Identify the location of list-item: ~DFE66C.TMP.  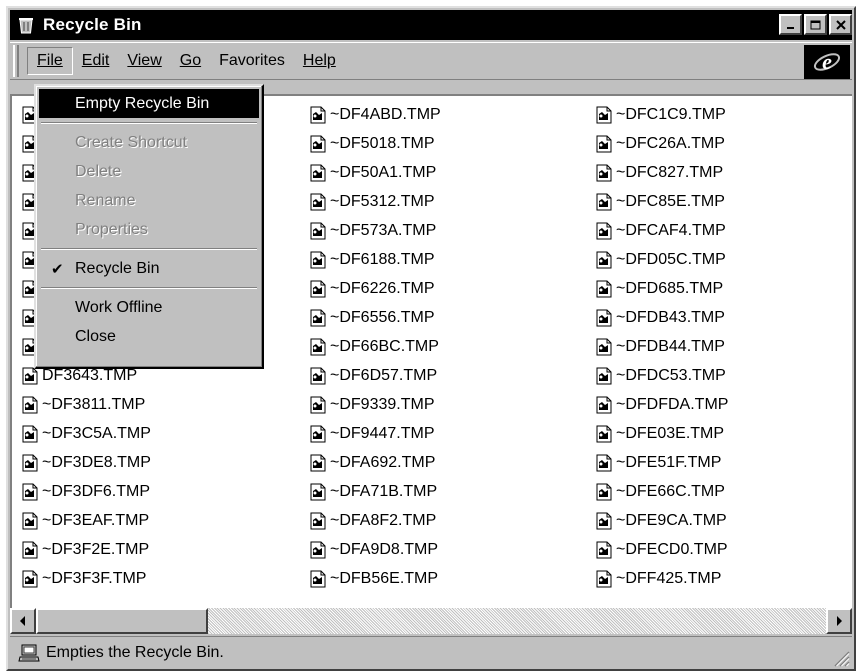
(662, 491).